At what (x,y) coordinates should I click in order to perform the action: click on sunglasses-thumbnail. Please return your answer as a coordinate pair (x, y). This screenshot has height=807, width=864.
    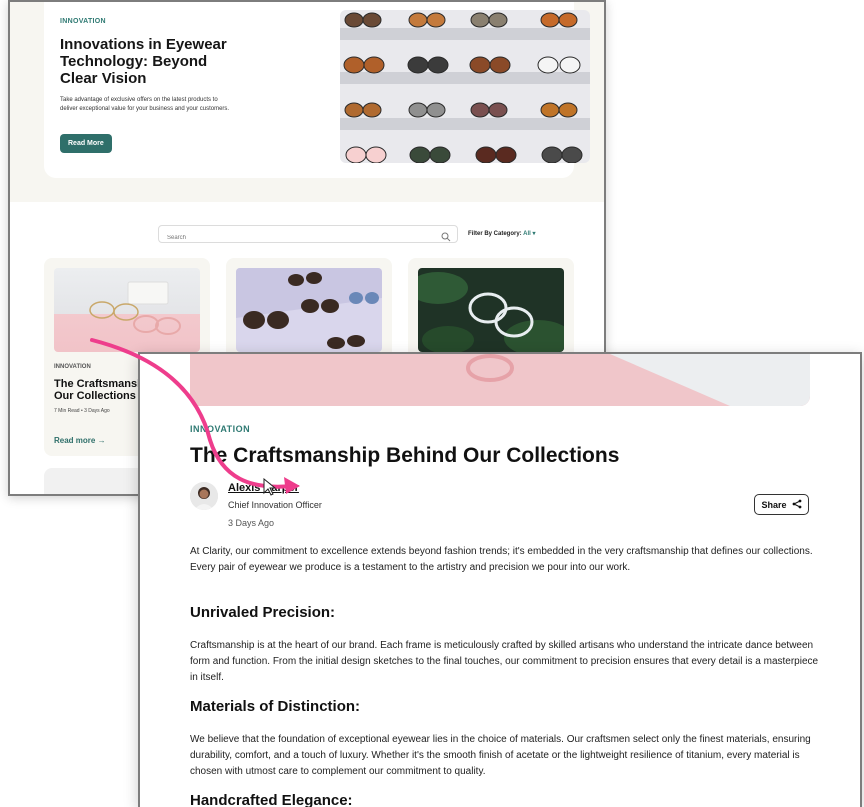
    Looking at the image, I should click on (309, 308).